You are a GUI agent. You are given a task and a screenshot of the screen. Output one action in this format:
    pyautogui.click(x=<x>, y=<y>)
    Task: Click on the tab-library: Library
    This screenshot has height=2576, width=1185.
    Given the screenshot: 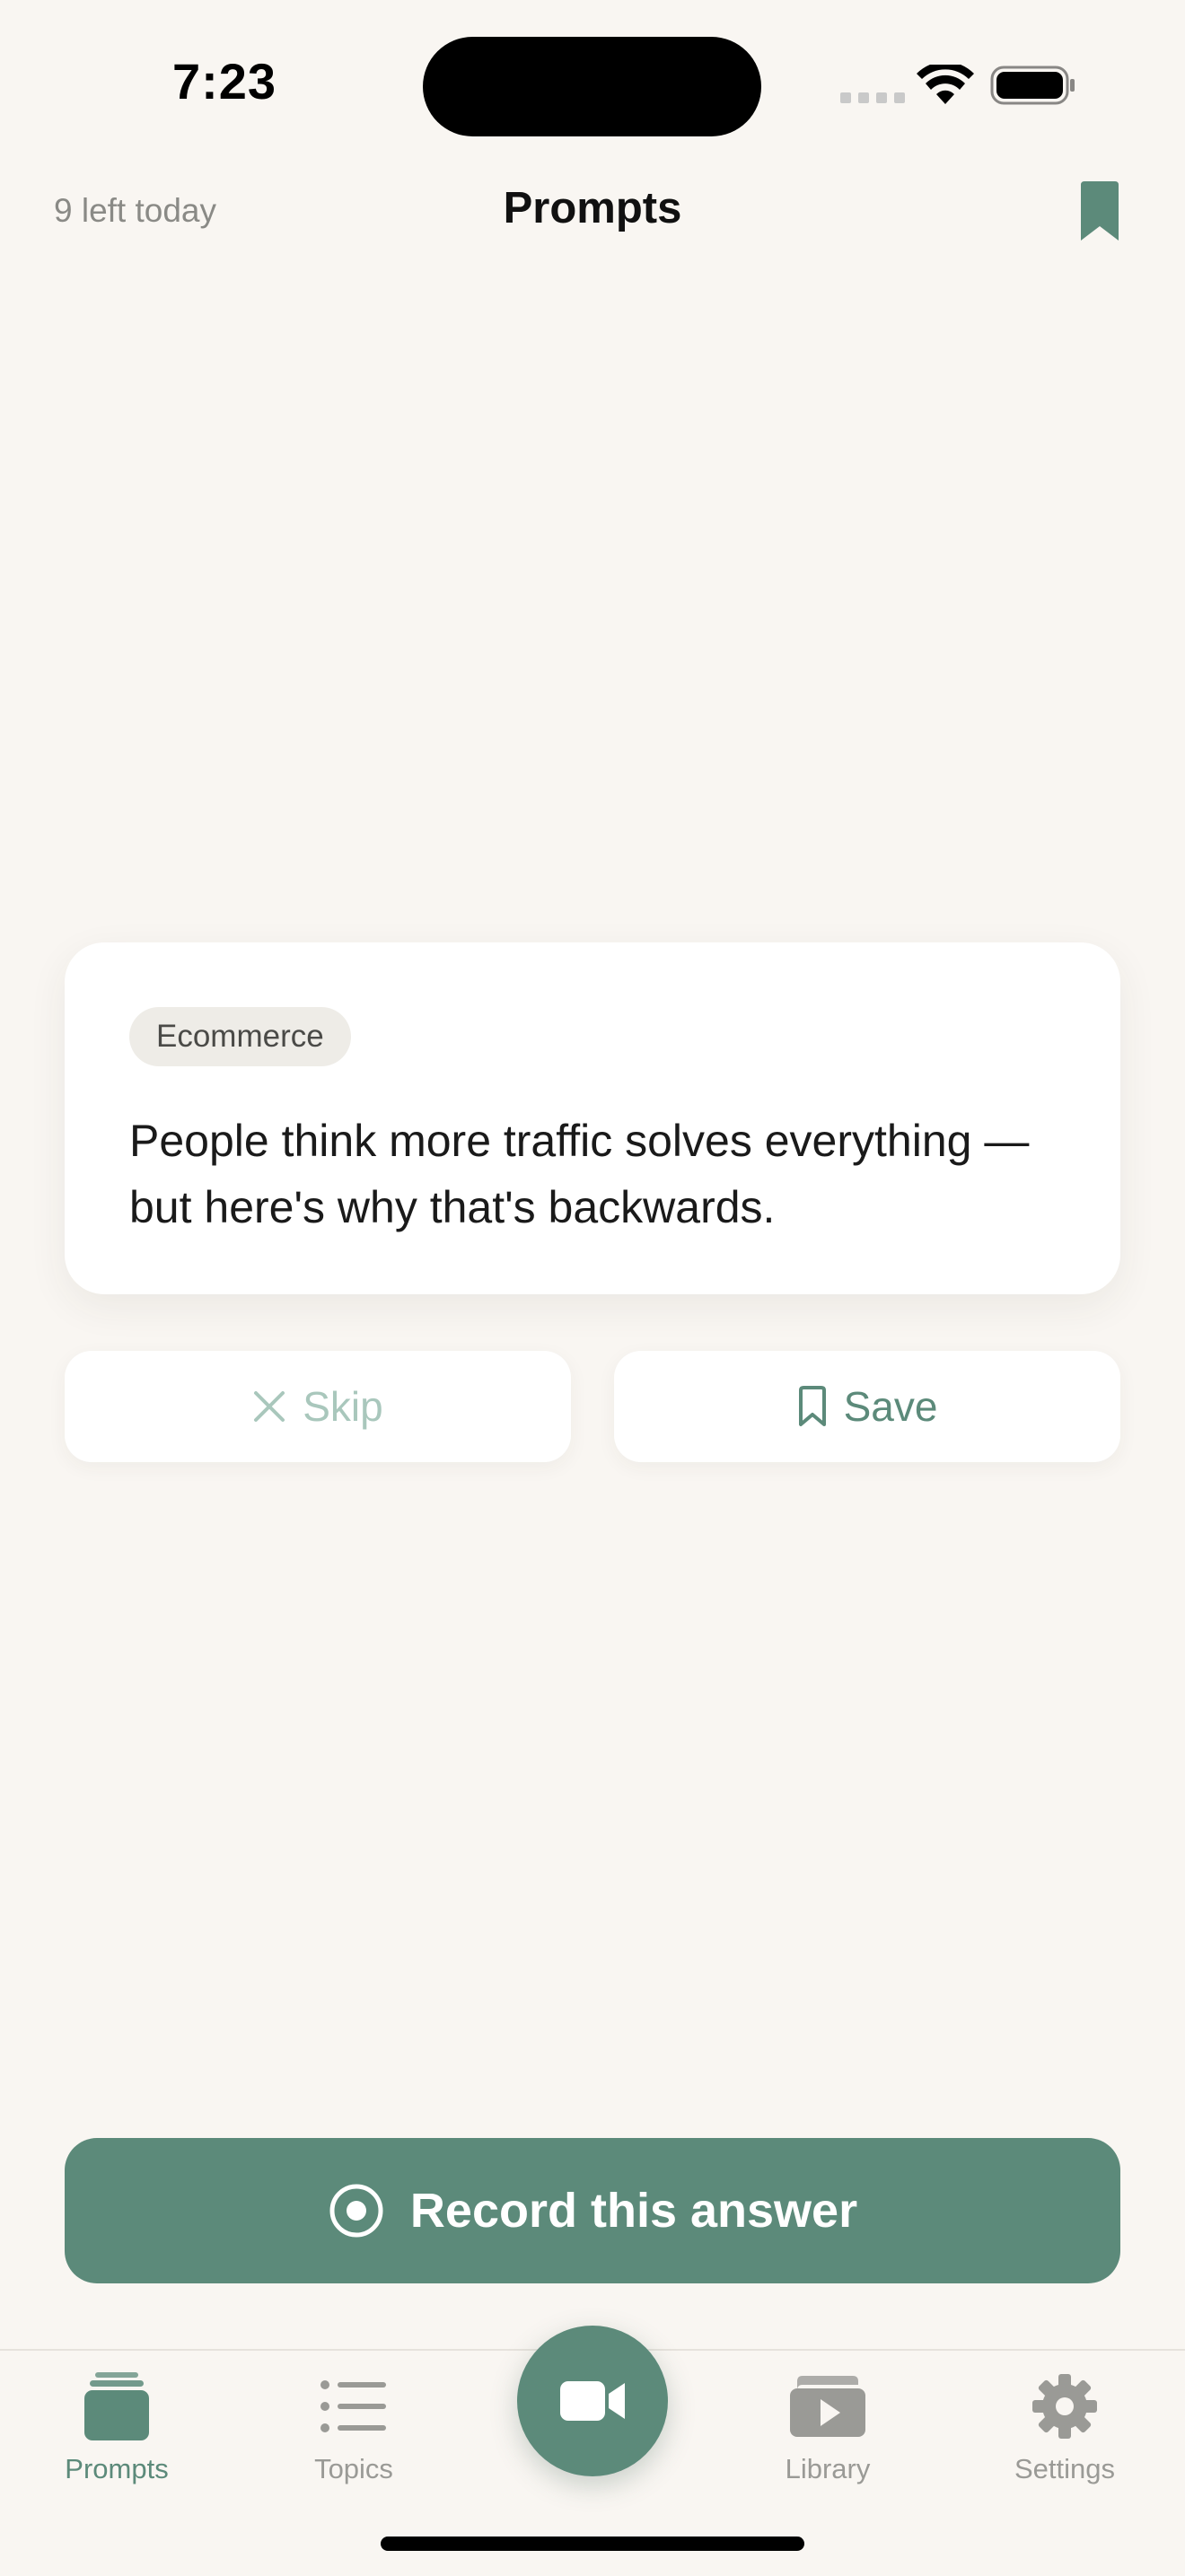 What is the action you would take?
    pyautogui.click(x=827, y=2425)
    